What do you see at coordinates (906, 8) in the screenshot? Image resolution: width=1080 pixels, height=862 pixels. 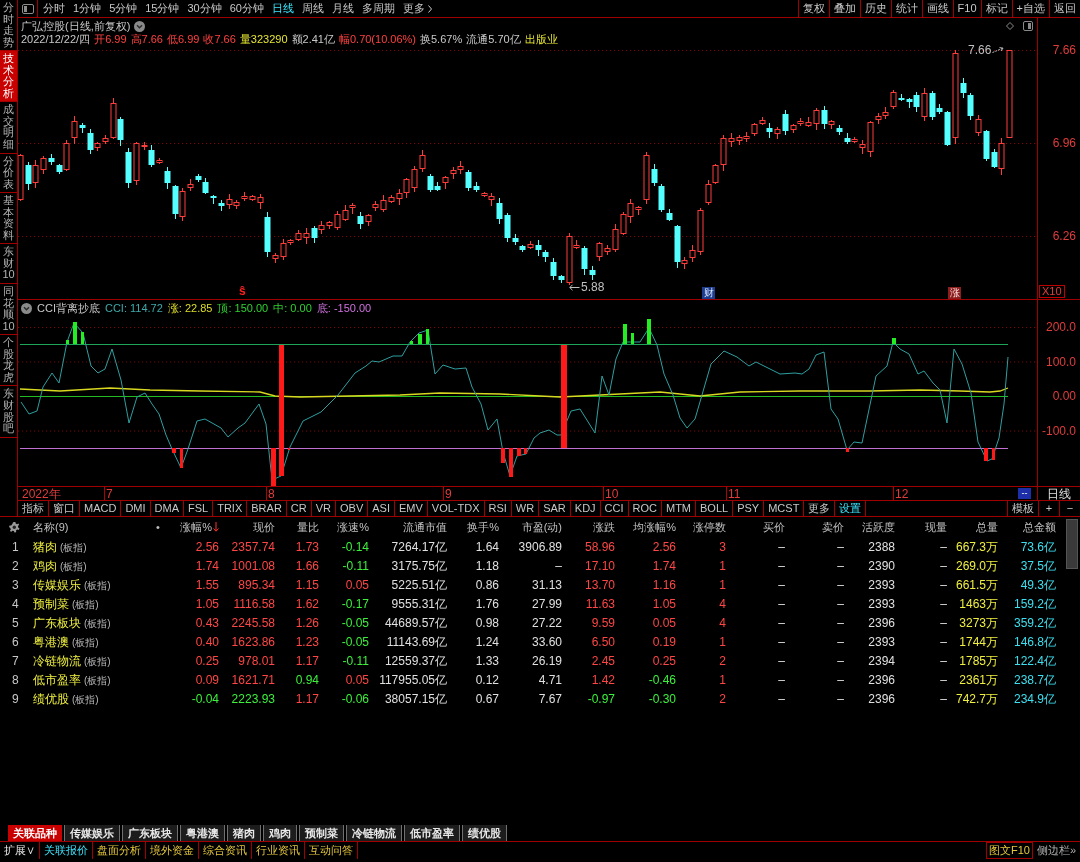 I see `toolbar-button: 统计` at bounding box center [906, 8].